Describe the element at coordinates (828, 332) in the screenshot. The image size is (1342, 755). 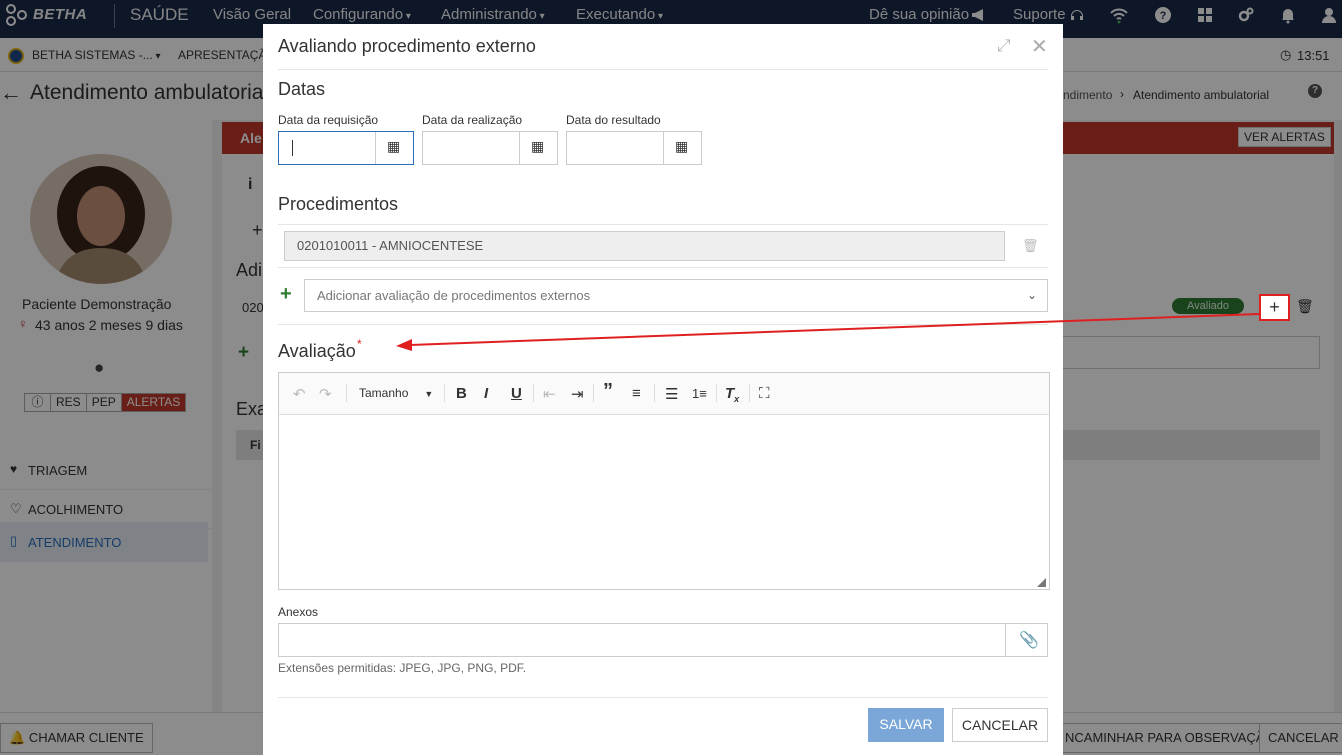
I see `annotation-arrow` at that location.